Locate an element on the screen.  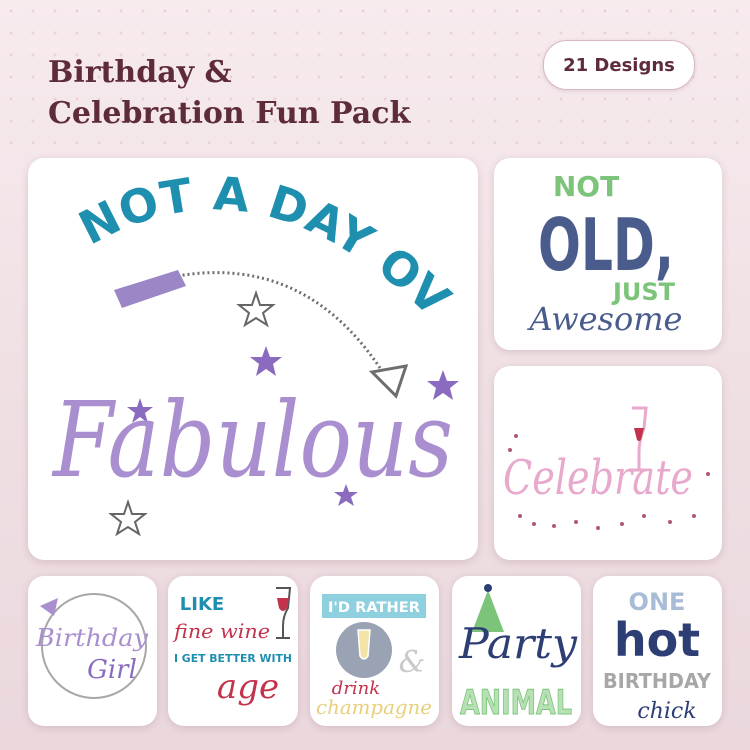
title-line-2: Celebration Fun Pack is located at coordinates (229, 113).